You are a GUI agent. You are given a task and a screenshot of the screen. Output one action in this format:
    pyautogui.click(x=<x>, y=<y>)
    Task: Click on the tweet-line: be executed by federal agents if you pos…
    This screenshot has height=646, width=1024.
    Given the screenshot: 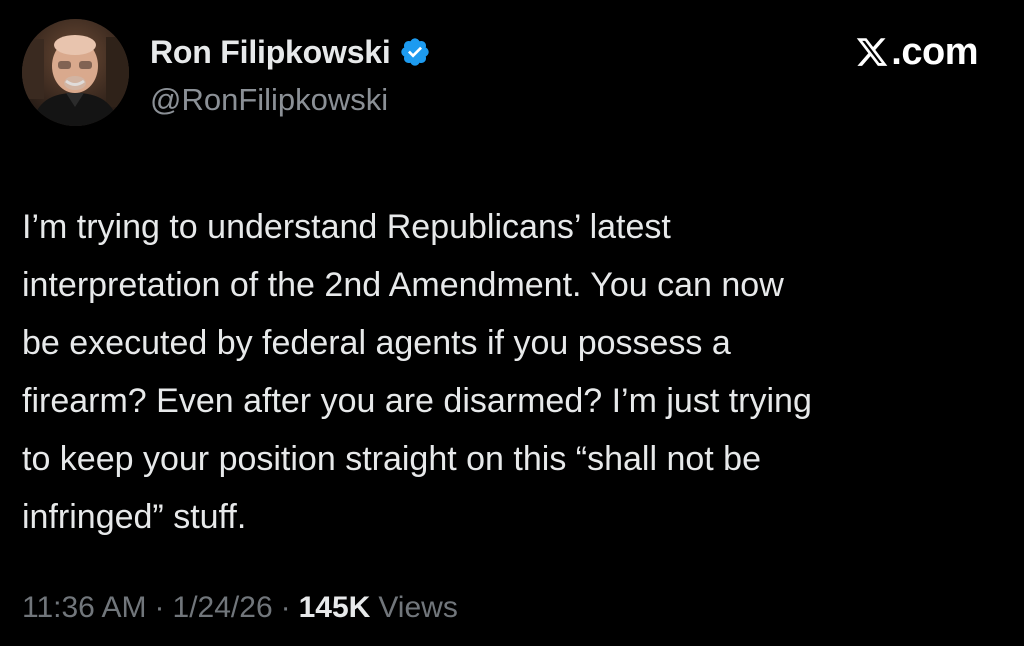 What is the action you would take?
    pyautogui.click(x=376, y=343)
    